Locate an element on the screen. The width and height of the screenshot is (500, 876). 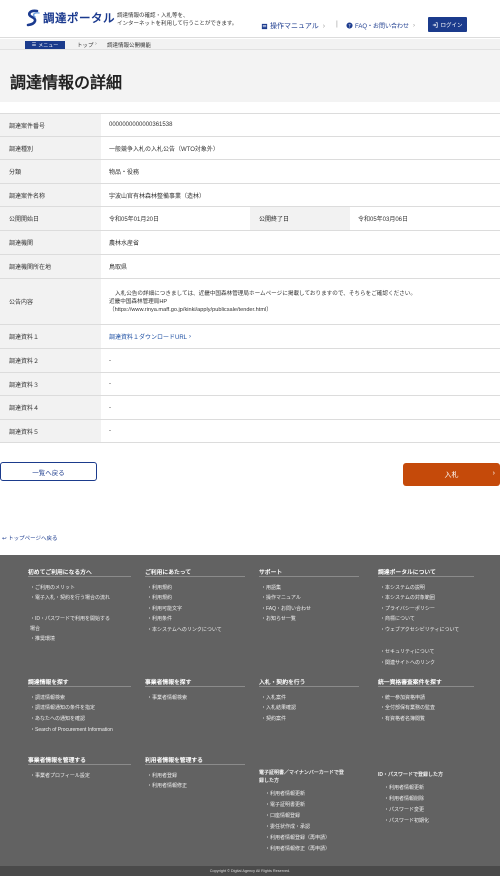
breadcrumb-top: トップ is located at coordinates (85, 45).